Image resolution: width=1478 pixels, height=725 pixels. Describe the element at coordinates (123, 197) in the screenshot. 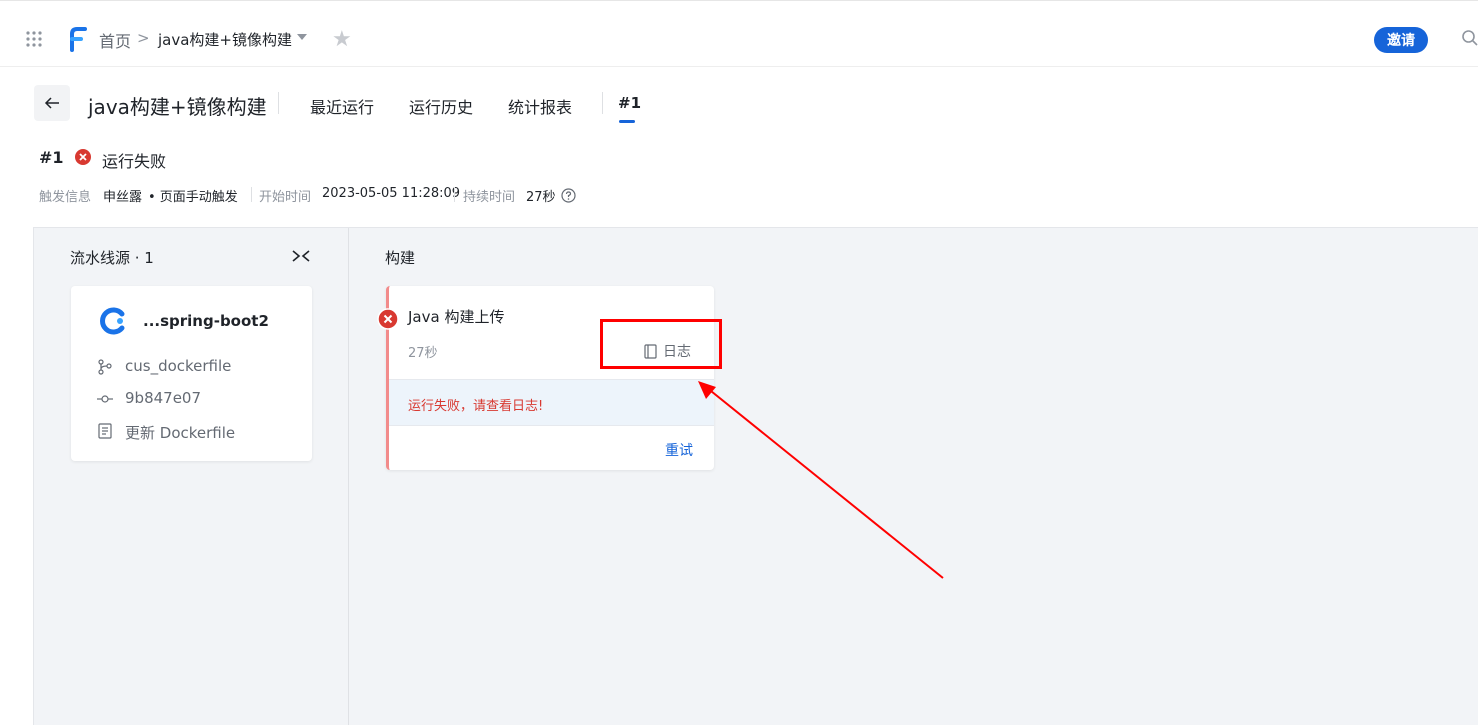

I see `trigger-user: 申丝露` at that location.